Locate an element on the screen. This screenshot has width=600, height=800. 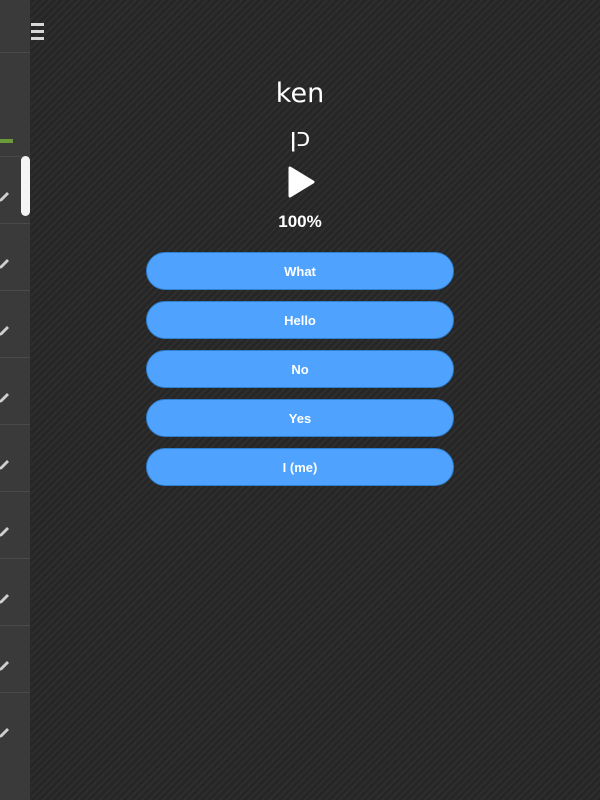
sidebar is located at coordinates (15, 400).